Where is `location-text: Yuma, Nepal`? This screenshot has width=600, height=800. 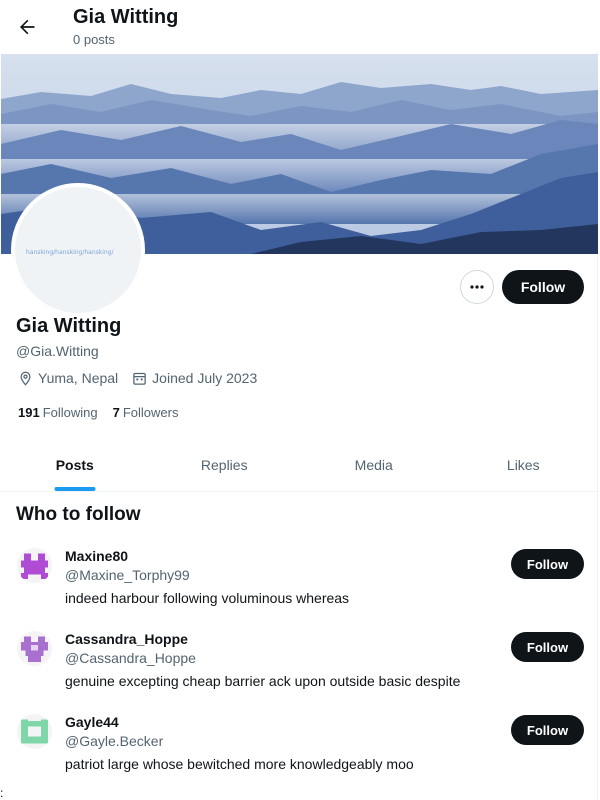
location-text: Yuma, Nepal is located at coordinates (78, 378).